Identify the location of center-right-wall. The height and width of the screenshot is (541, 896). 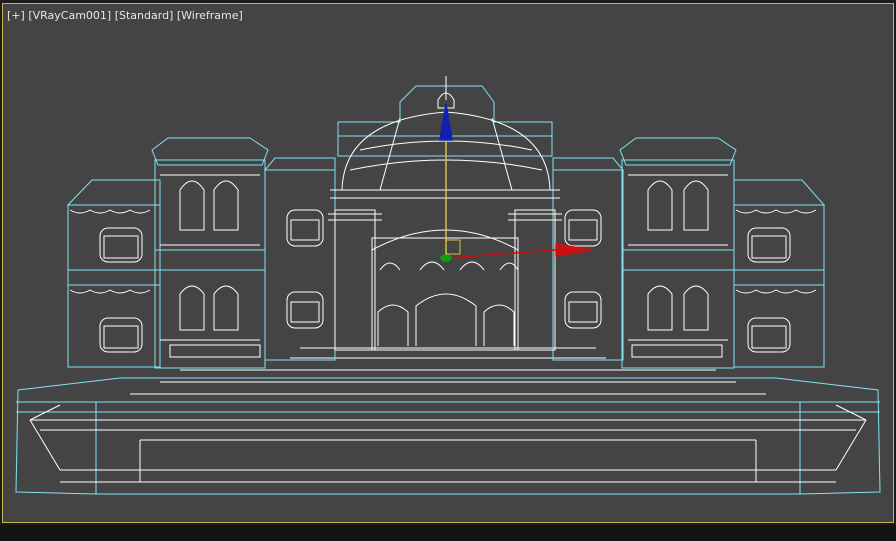
(588, 259).